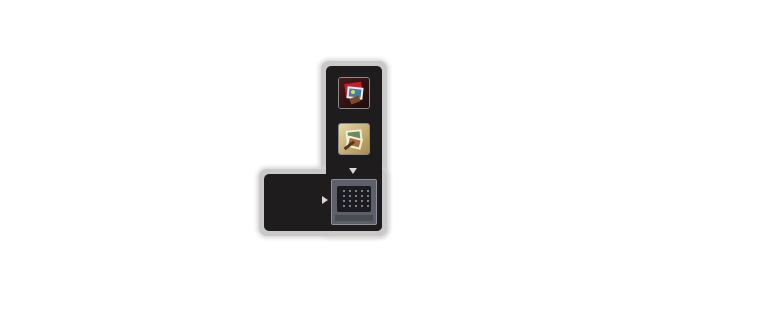  I want to click on photo-stack-gold-icon, so click(354, 139).